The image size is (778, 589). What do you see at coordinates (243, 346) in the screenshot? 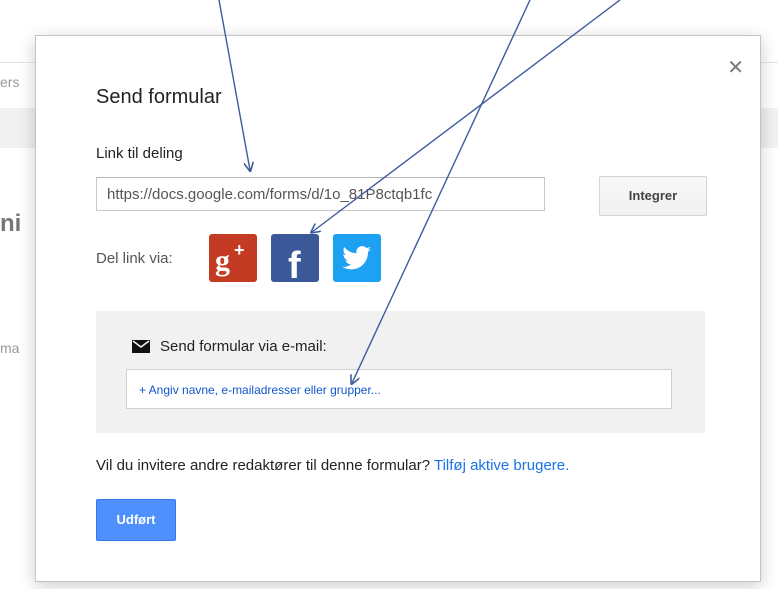
I see `email-heading-text: Send formular via e-mail:` at bounding box center [243, 346].